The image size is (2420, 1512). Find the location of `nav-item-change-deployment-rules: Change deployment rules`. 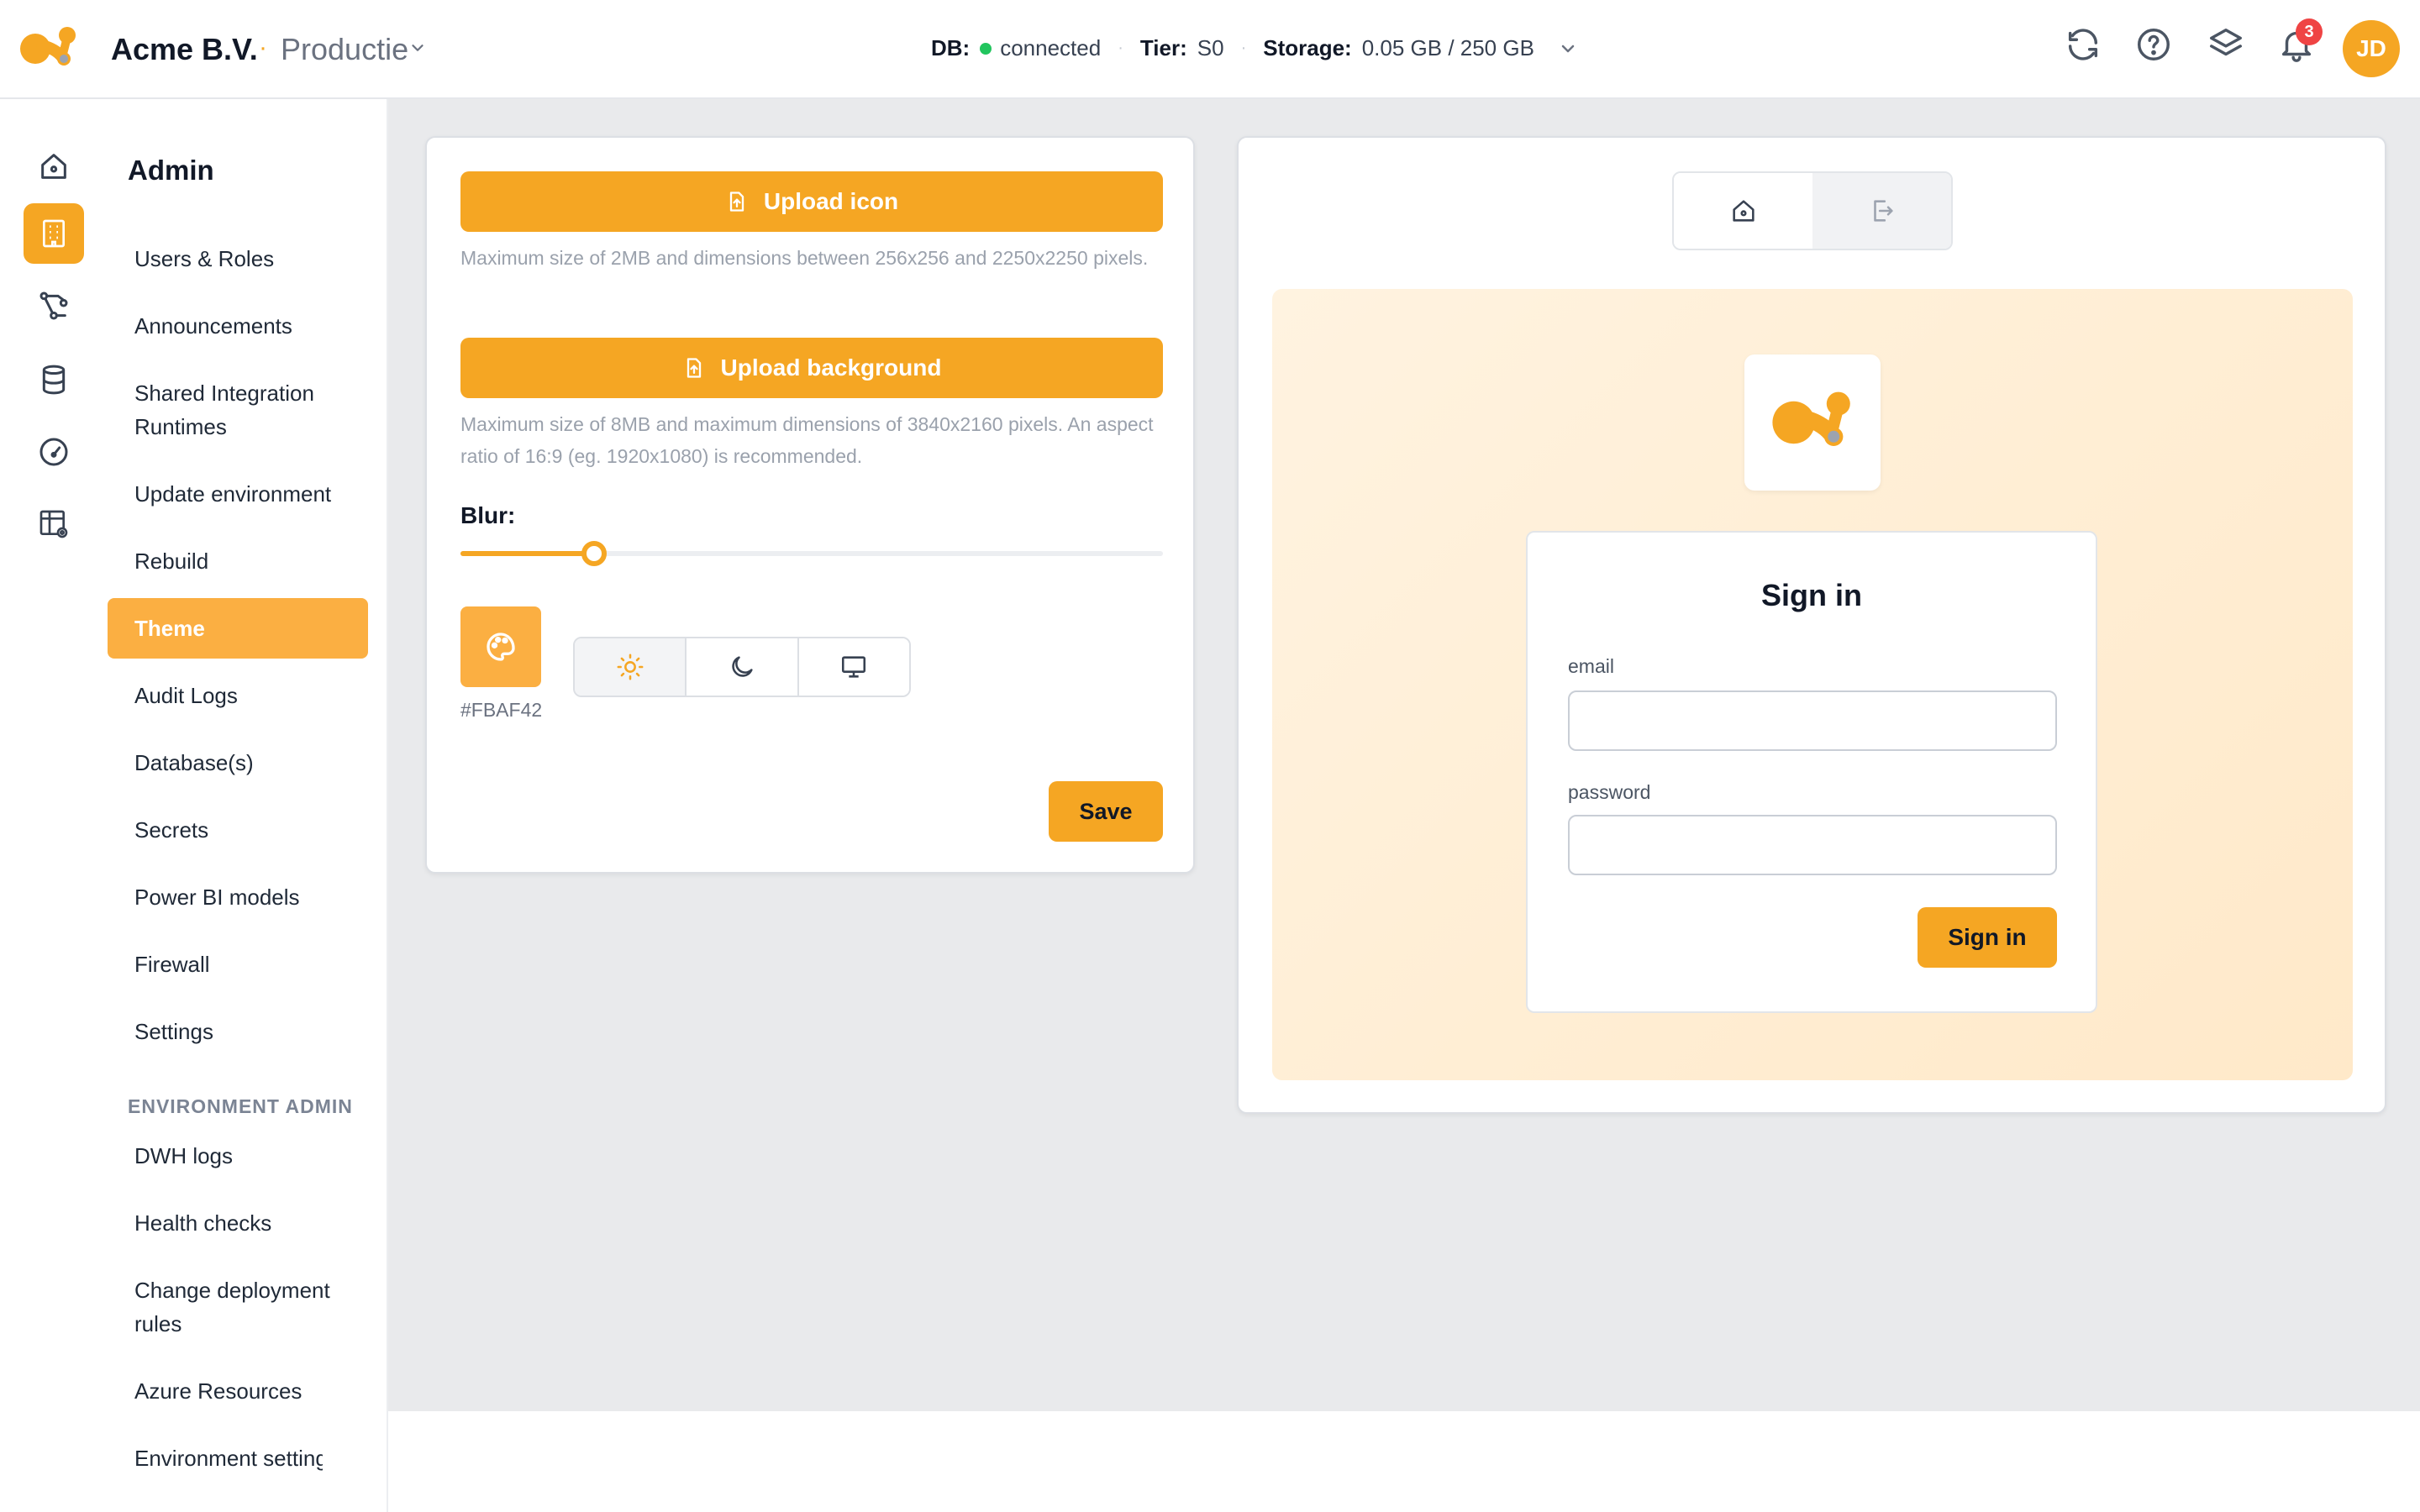

nav-item-change-deployment-rules: Change deployment rules is located at coordinates (243, 1307).